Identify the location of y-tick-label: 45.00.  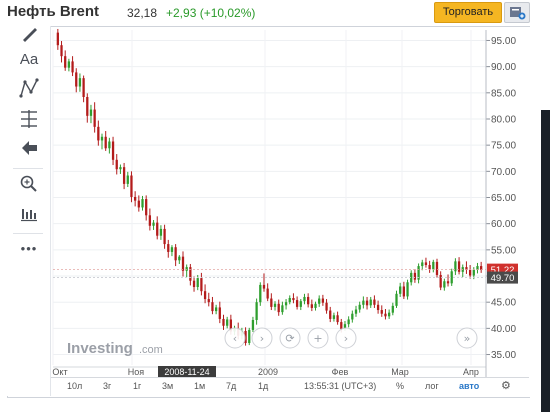
(503, 303).